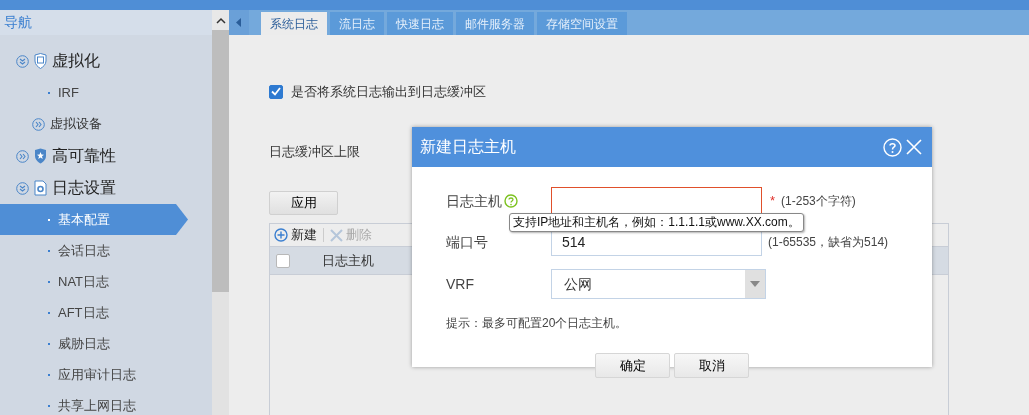 The image size is (1029, 415). Describe the element at coordinates (828, 242) in the screenshot. I see `field-hint: (1-65535，缺省为514)` at that location.